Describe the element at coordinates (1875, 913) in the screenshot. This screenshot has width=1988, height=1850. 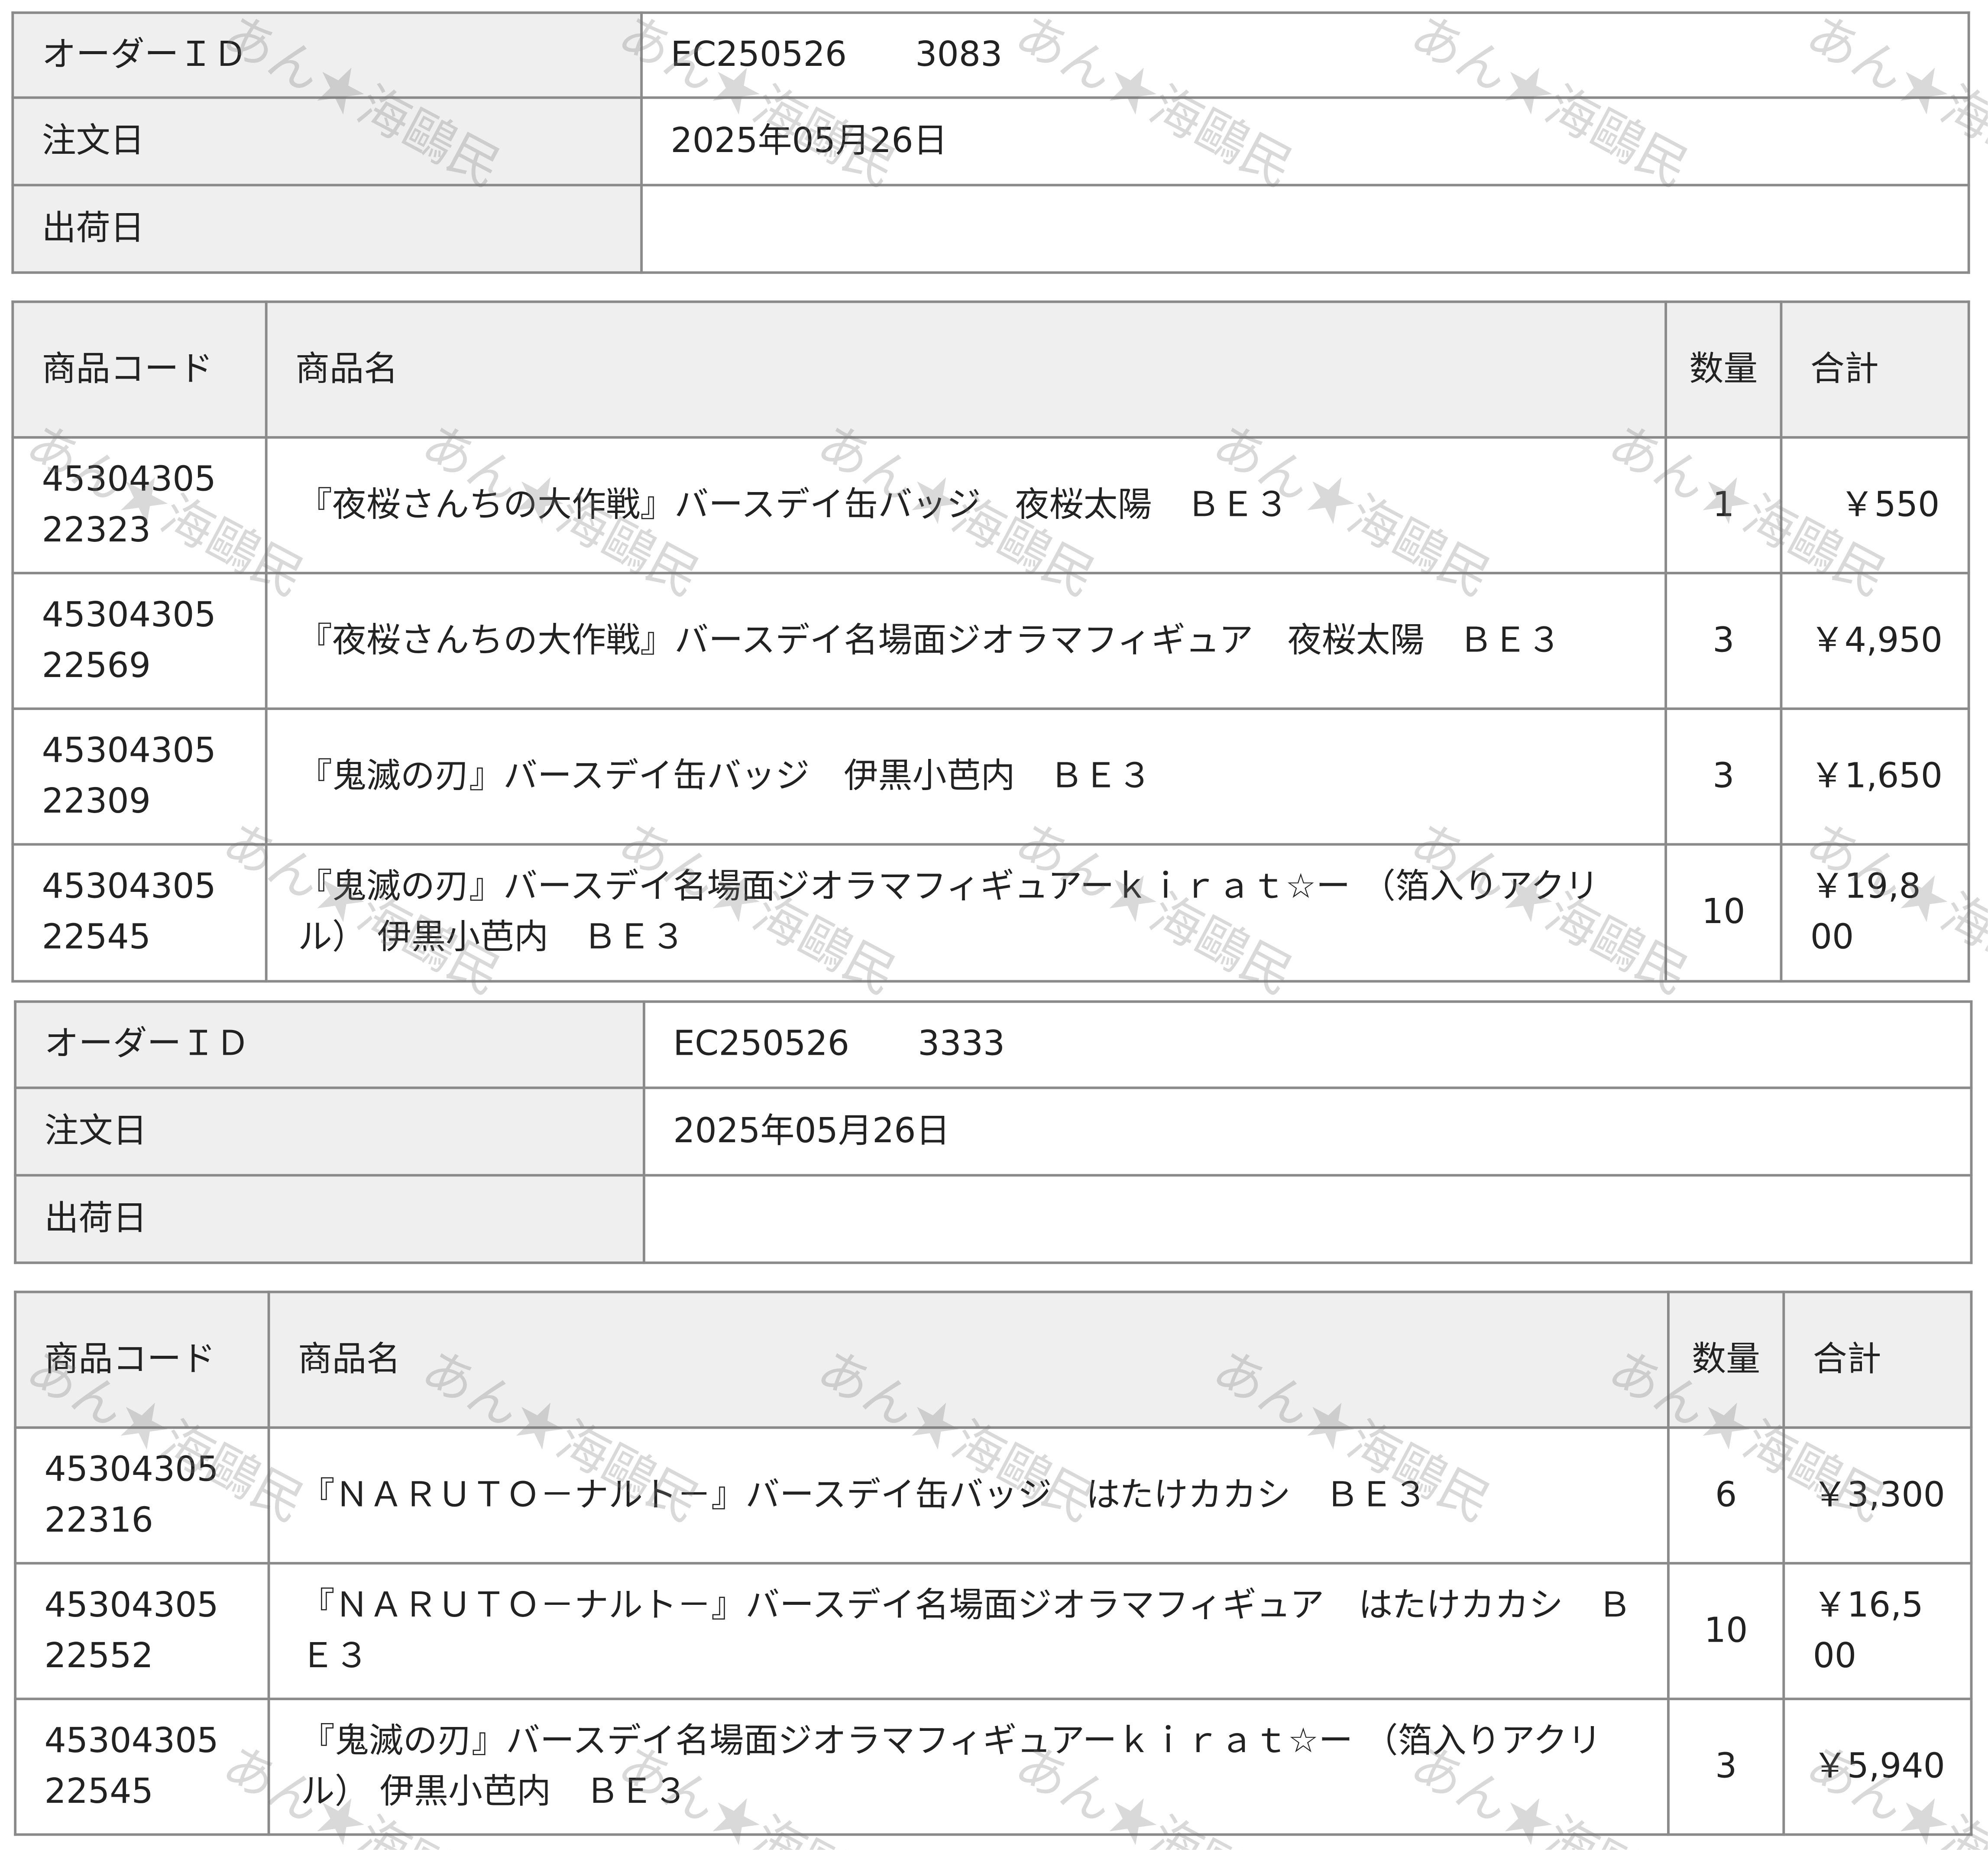
I see `line-total: ￥19,800` at that location.